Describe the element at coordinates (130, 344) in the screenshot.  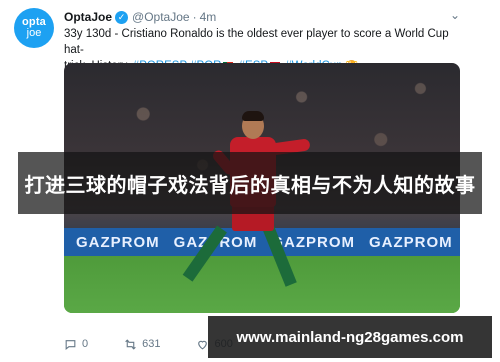
I see `retweet-icon` at that location.